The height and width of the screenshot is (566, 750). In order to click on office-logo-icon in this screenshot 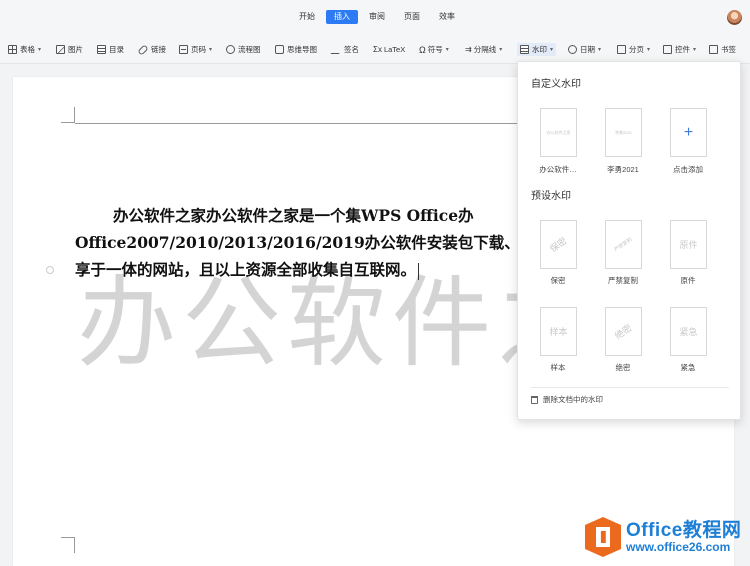, I will do `click(603, 537)`.